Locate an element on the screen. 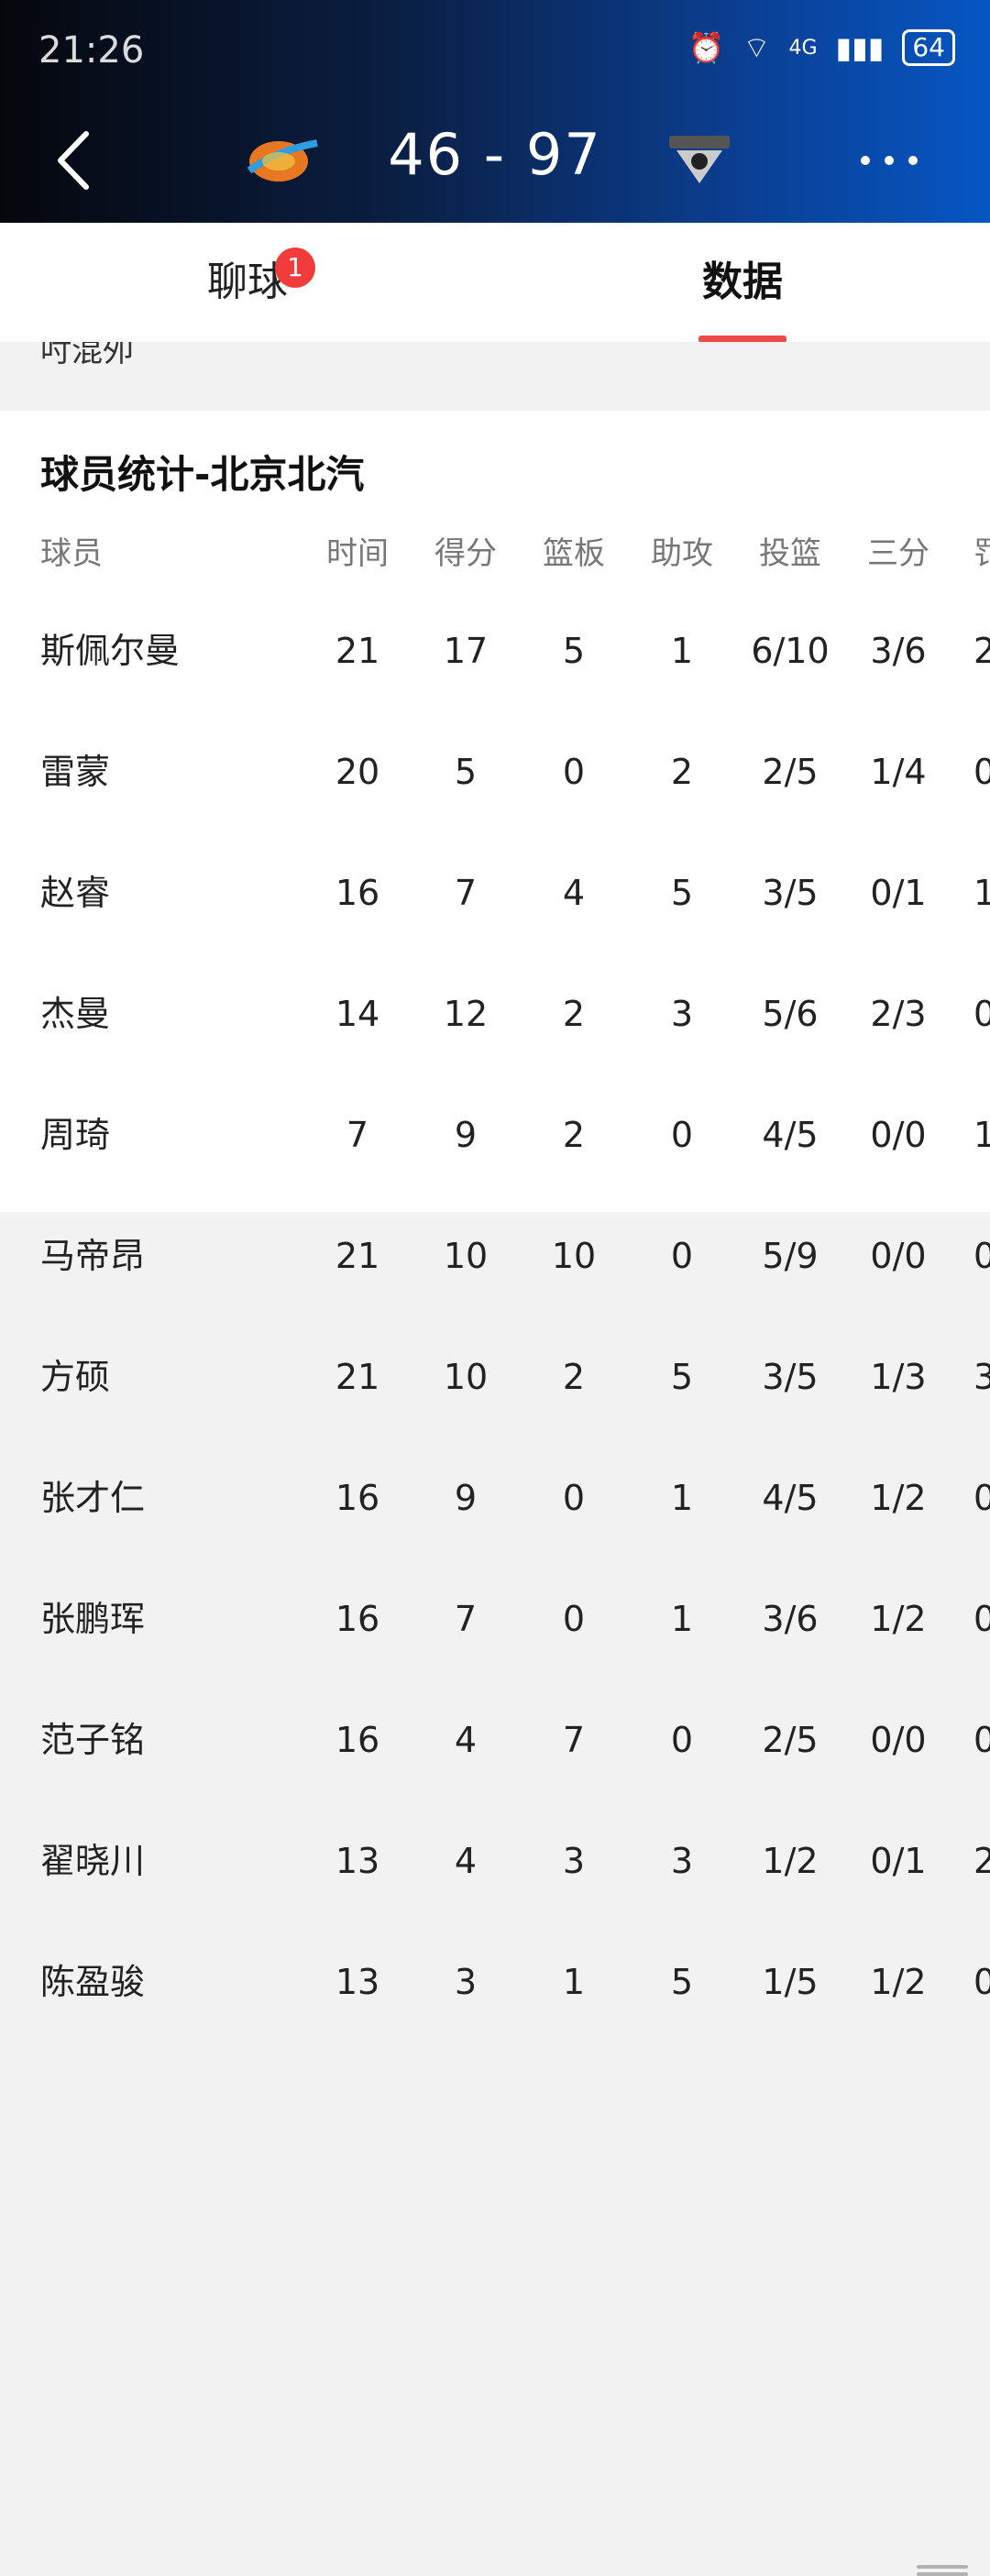 This screenshot has height=2576, width=990. table-row: 范子铭 16 4 7 0 2/5 0/0 0 is located at coordinates (495, 1740).